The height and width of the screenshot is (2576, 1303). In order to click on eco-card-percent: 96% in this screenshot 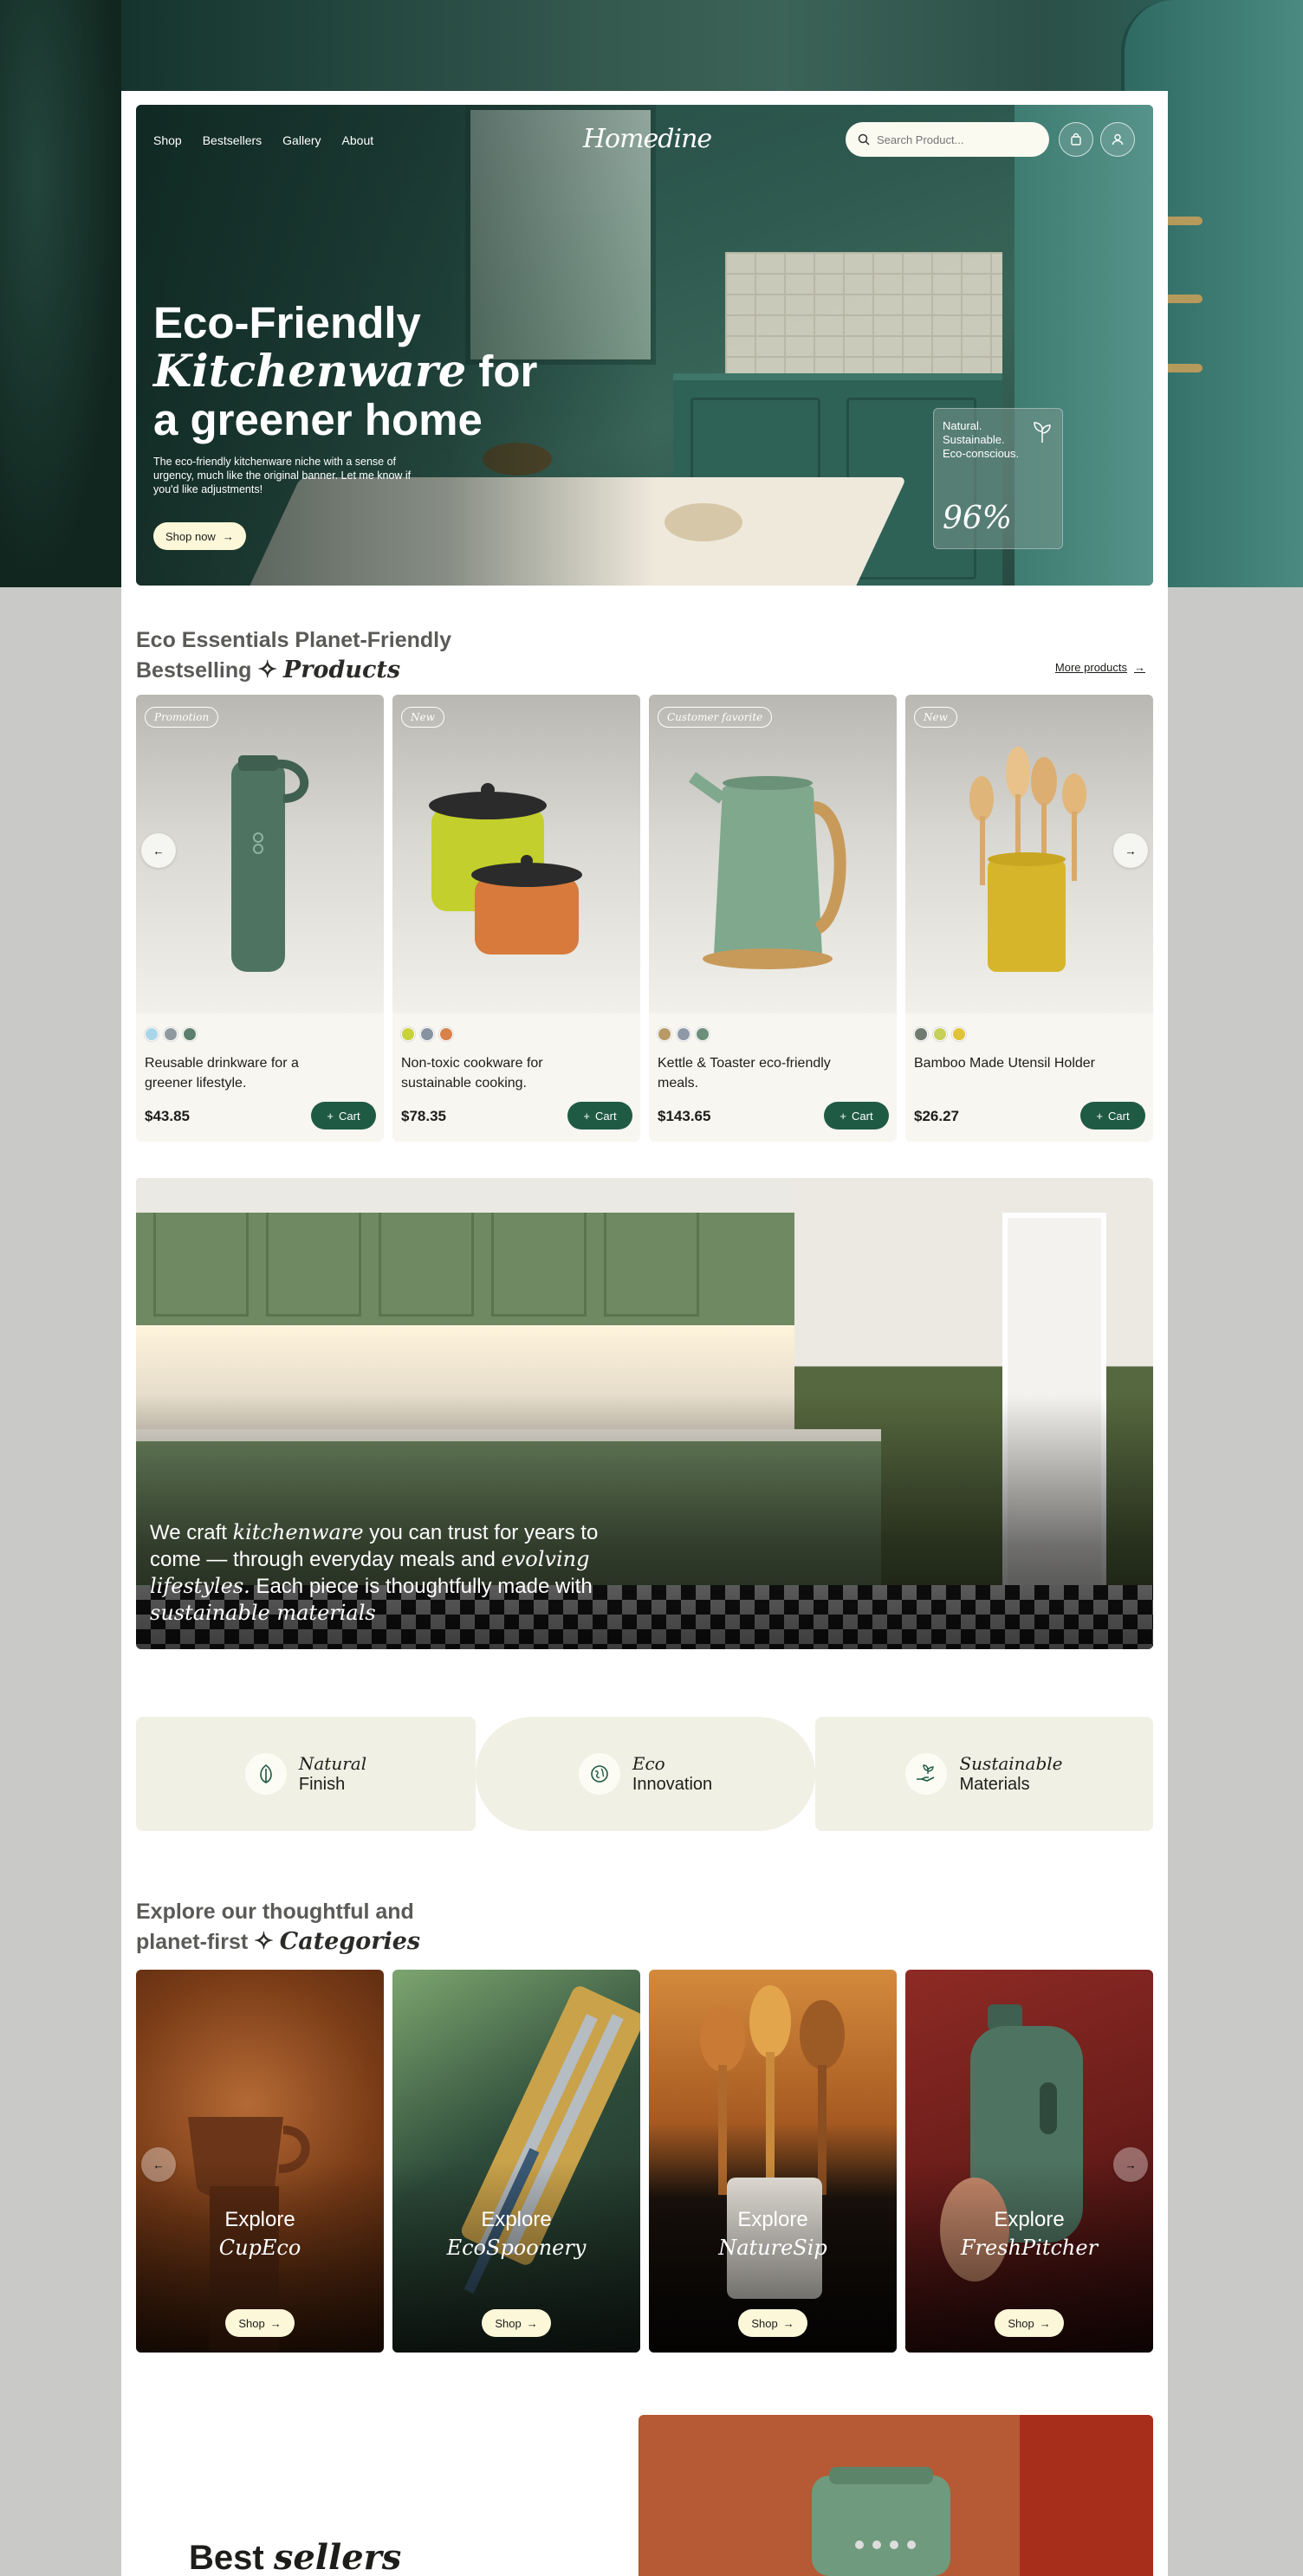, I will do `click(978, 518)`.